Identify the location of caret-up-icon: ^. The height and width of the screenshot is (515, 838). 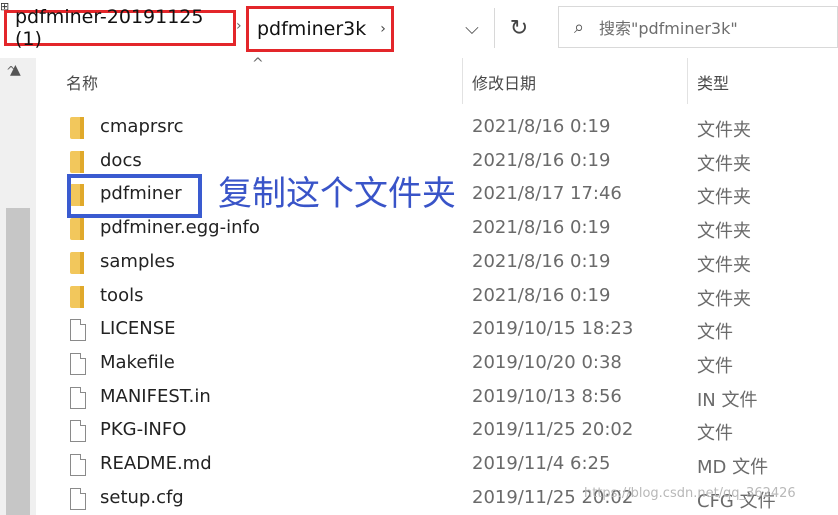
(11, 71).